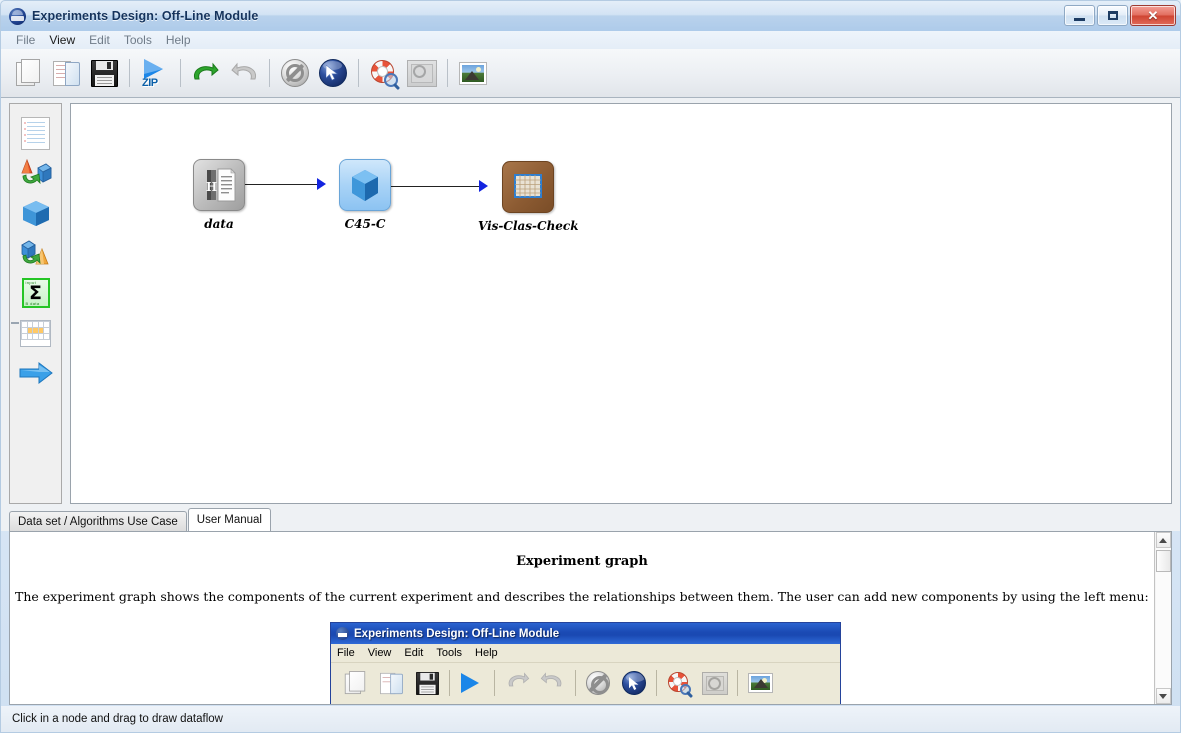  Describe the element at coordinates (229, 519) in the screenshot. I see `tab-user-manual: User Manual` at that location.